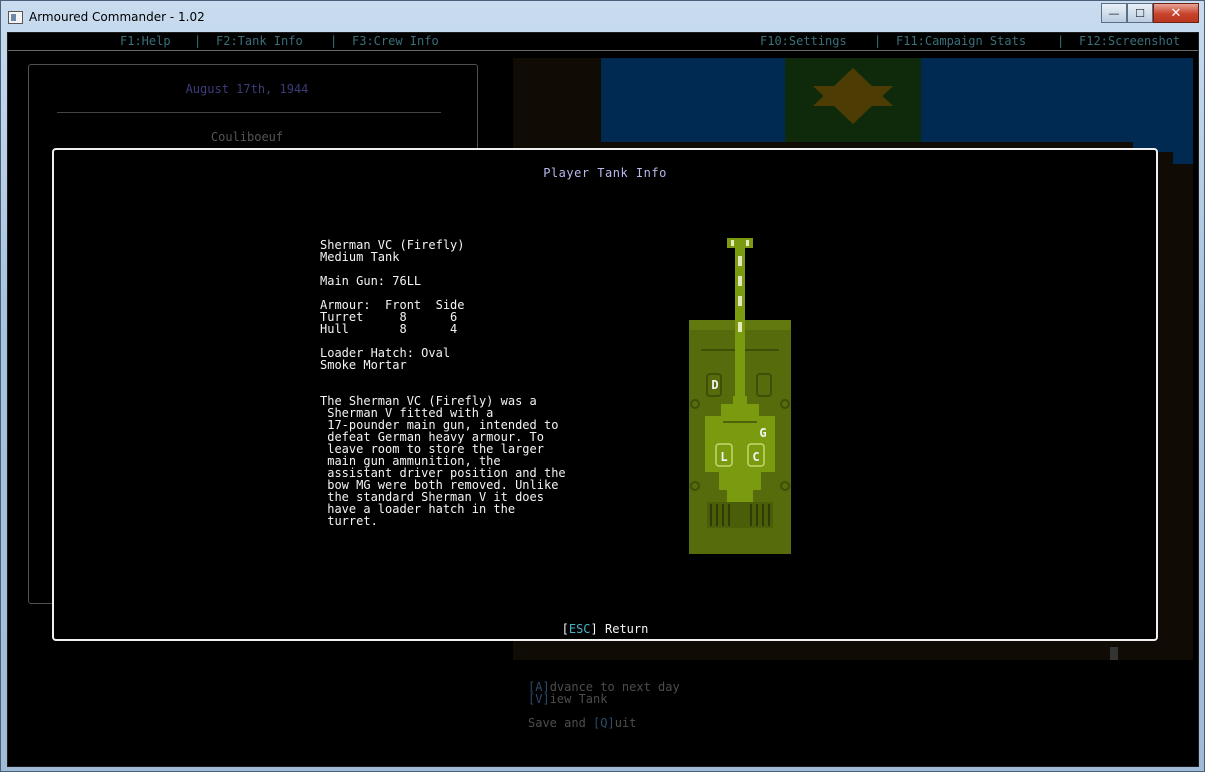 This screenshot has height=772, width=1205. I want to click on gunner-position: G, so click(763, 433).